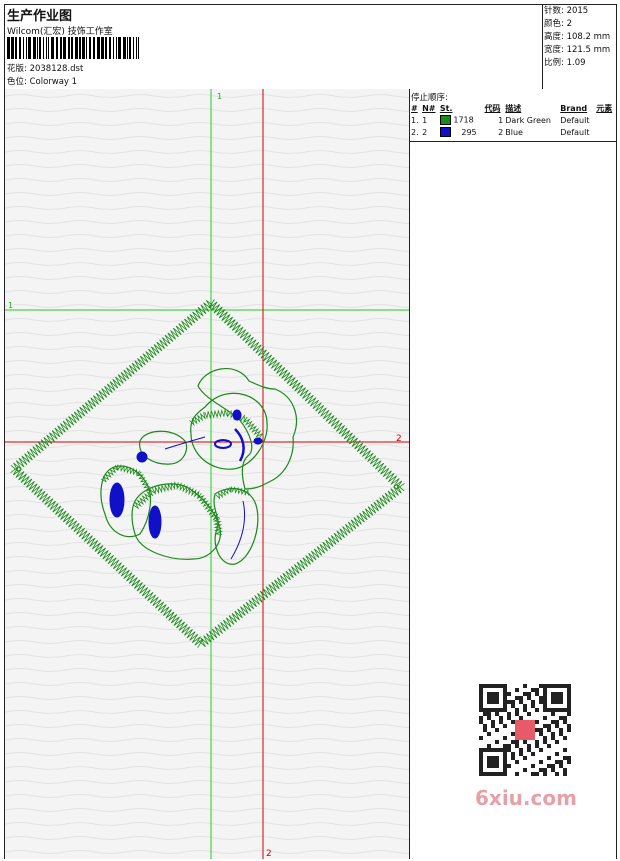  I want to click on panel-divider, so click(513, 141).